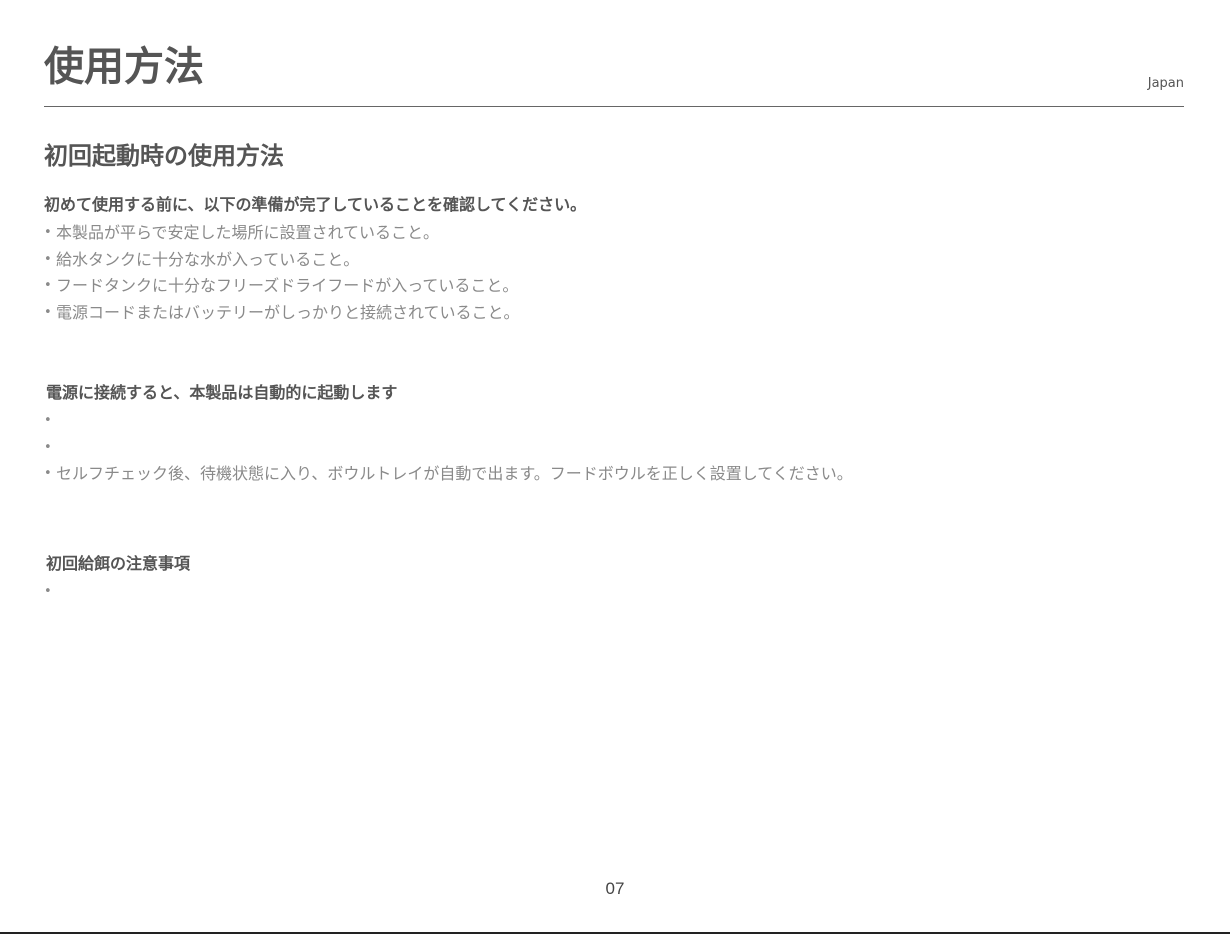  What do you see at coordinates (614, 286) in the screenshot?
I see `list-item: フードタンクに十分なフリーズドライフードが入っていること。` at bounding box center [614, 286].